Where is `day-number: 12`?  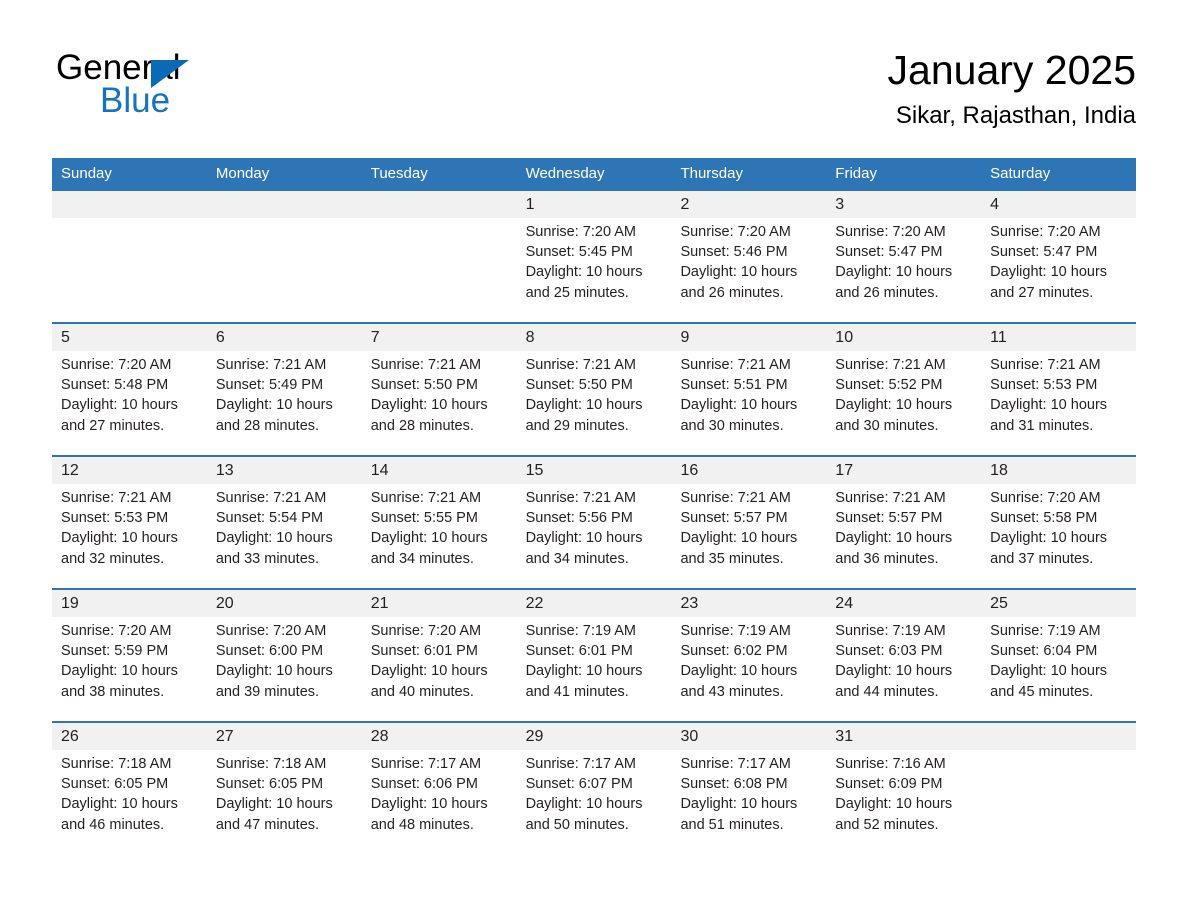
day-number: 12 is located at coordinates (70, 470).